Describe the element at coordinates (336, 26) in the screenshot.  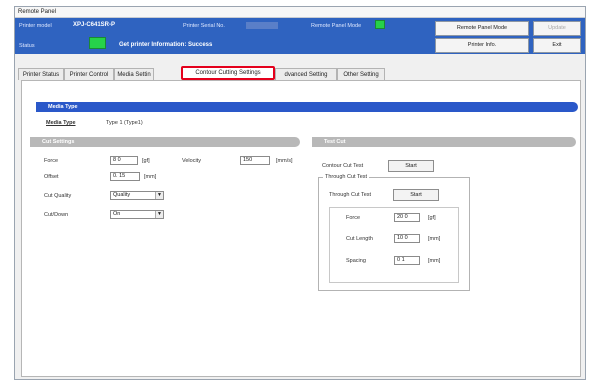
I see `panel-mode-label: Remote Panel Mode` at that location.